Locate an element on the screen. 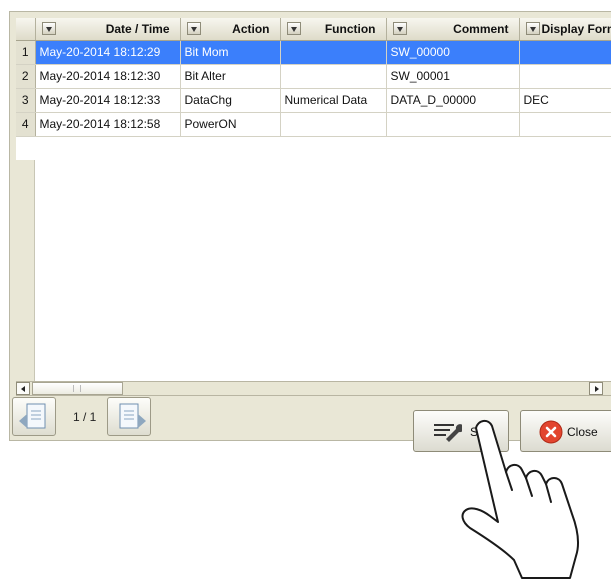  cell-function: Numerical Data is located at coordinates (333, 100).